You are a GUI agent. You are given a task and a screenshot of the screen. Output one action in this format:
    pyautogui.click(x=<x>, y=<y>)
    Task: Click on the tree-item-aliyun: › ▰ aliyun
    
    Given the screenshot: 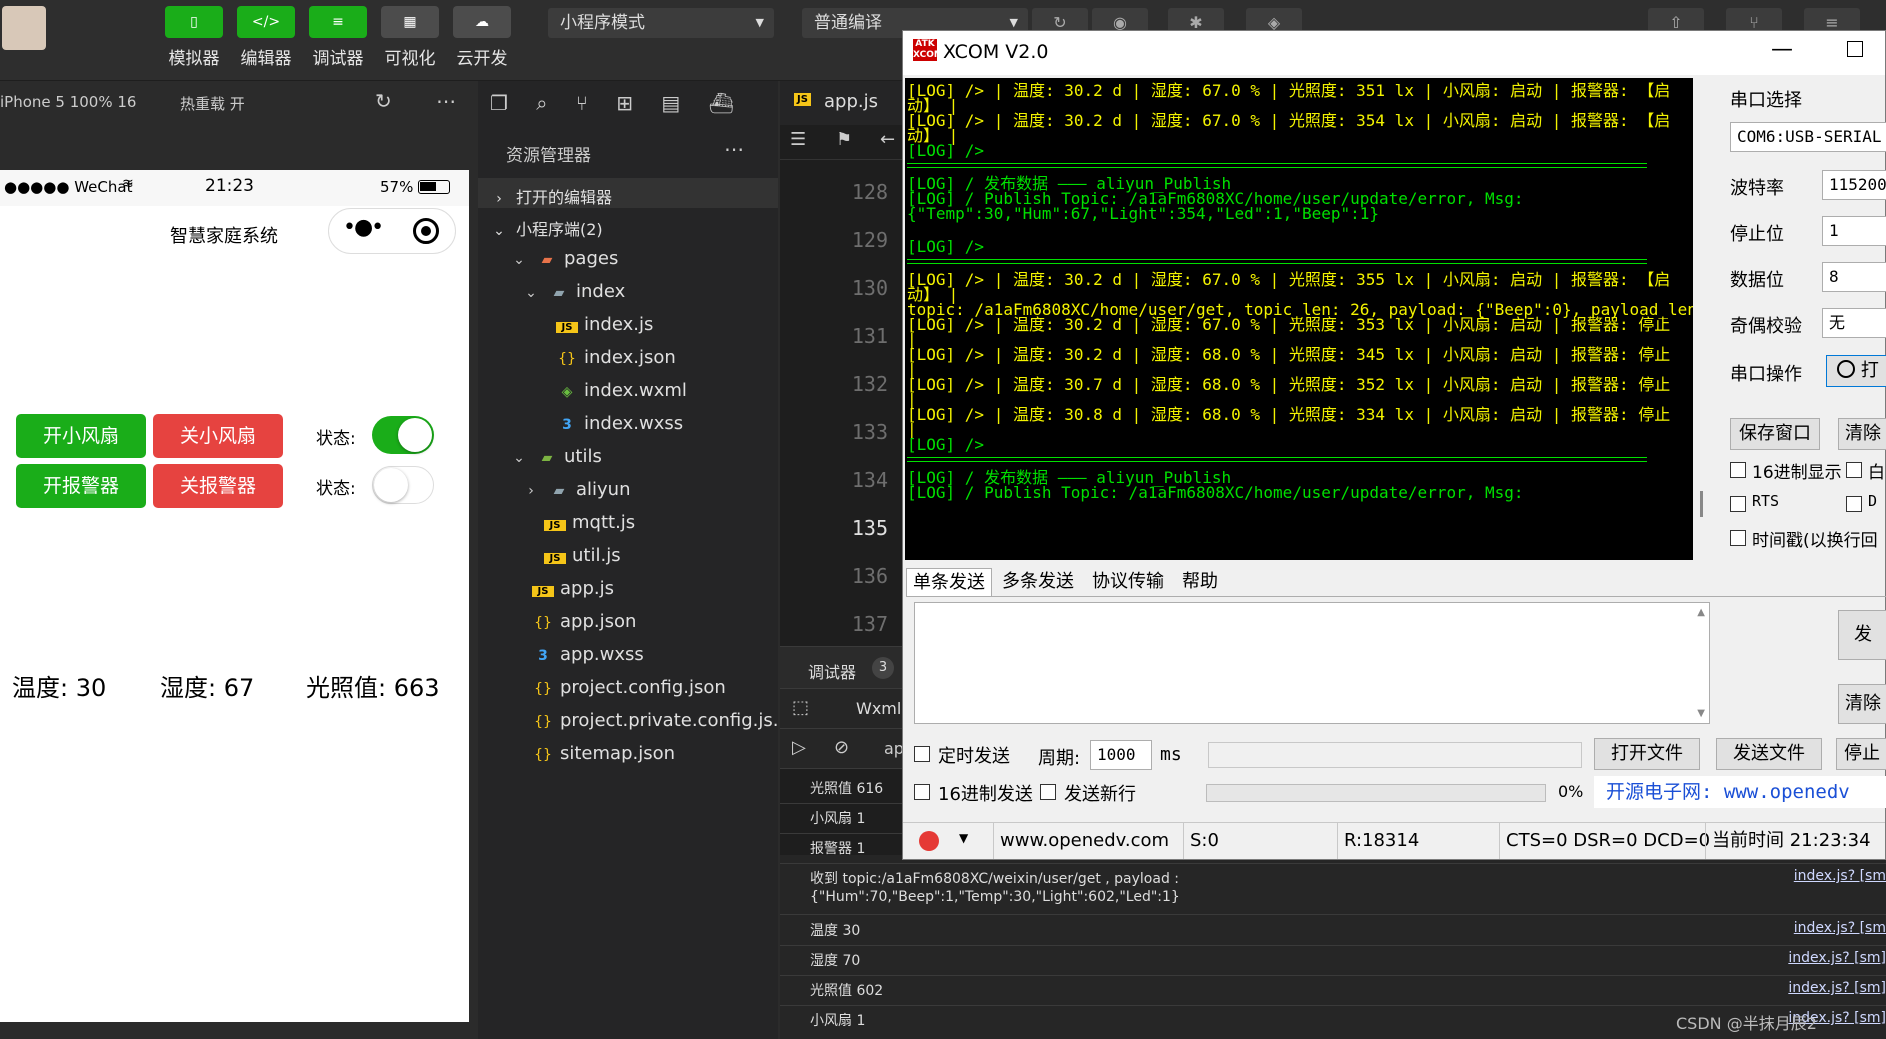 What is the action you would take?
    pyautogui.click(x=575, y=489)
    